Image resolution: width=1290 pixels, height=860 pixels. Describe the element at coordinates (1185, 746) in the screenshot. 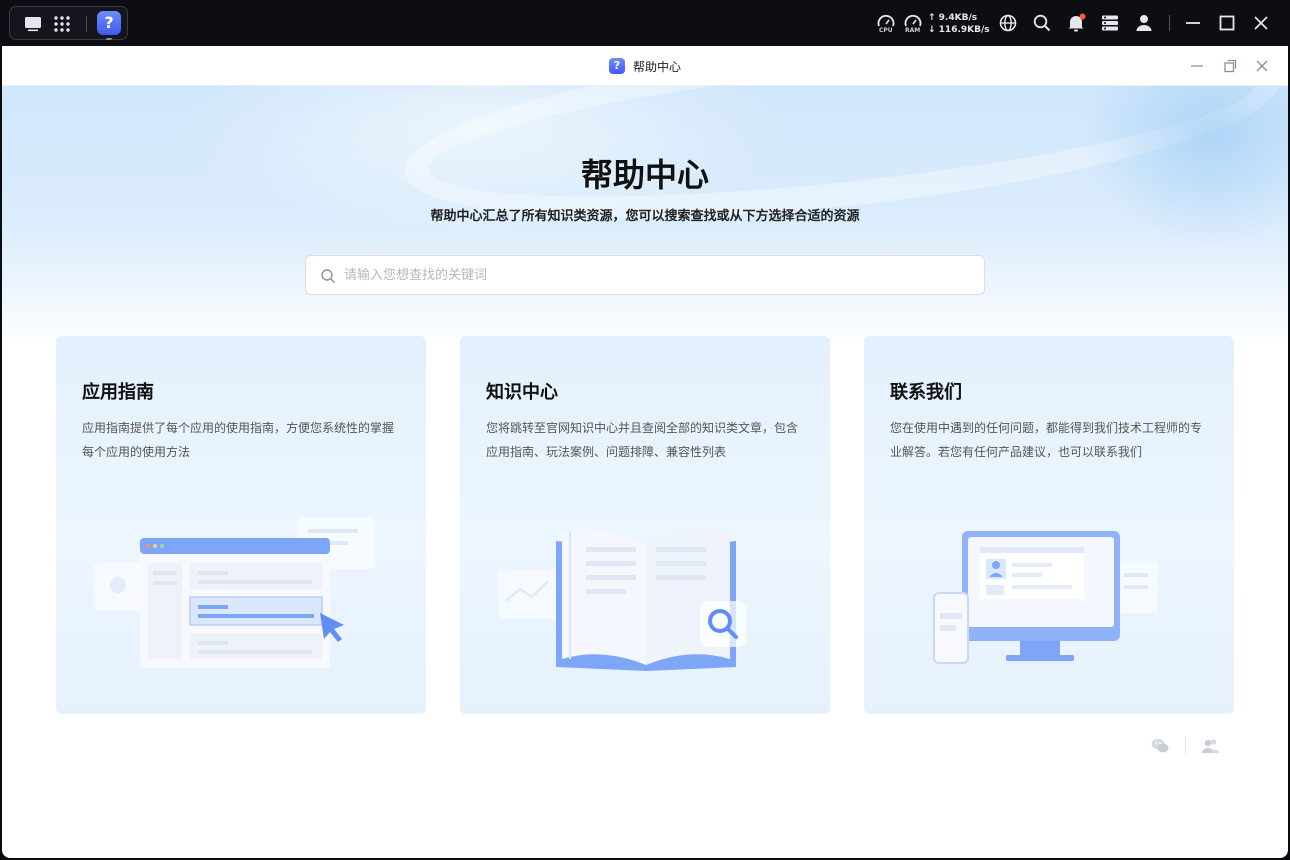

I see `footer-separator` at that location.